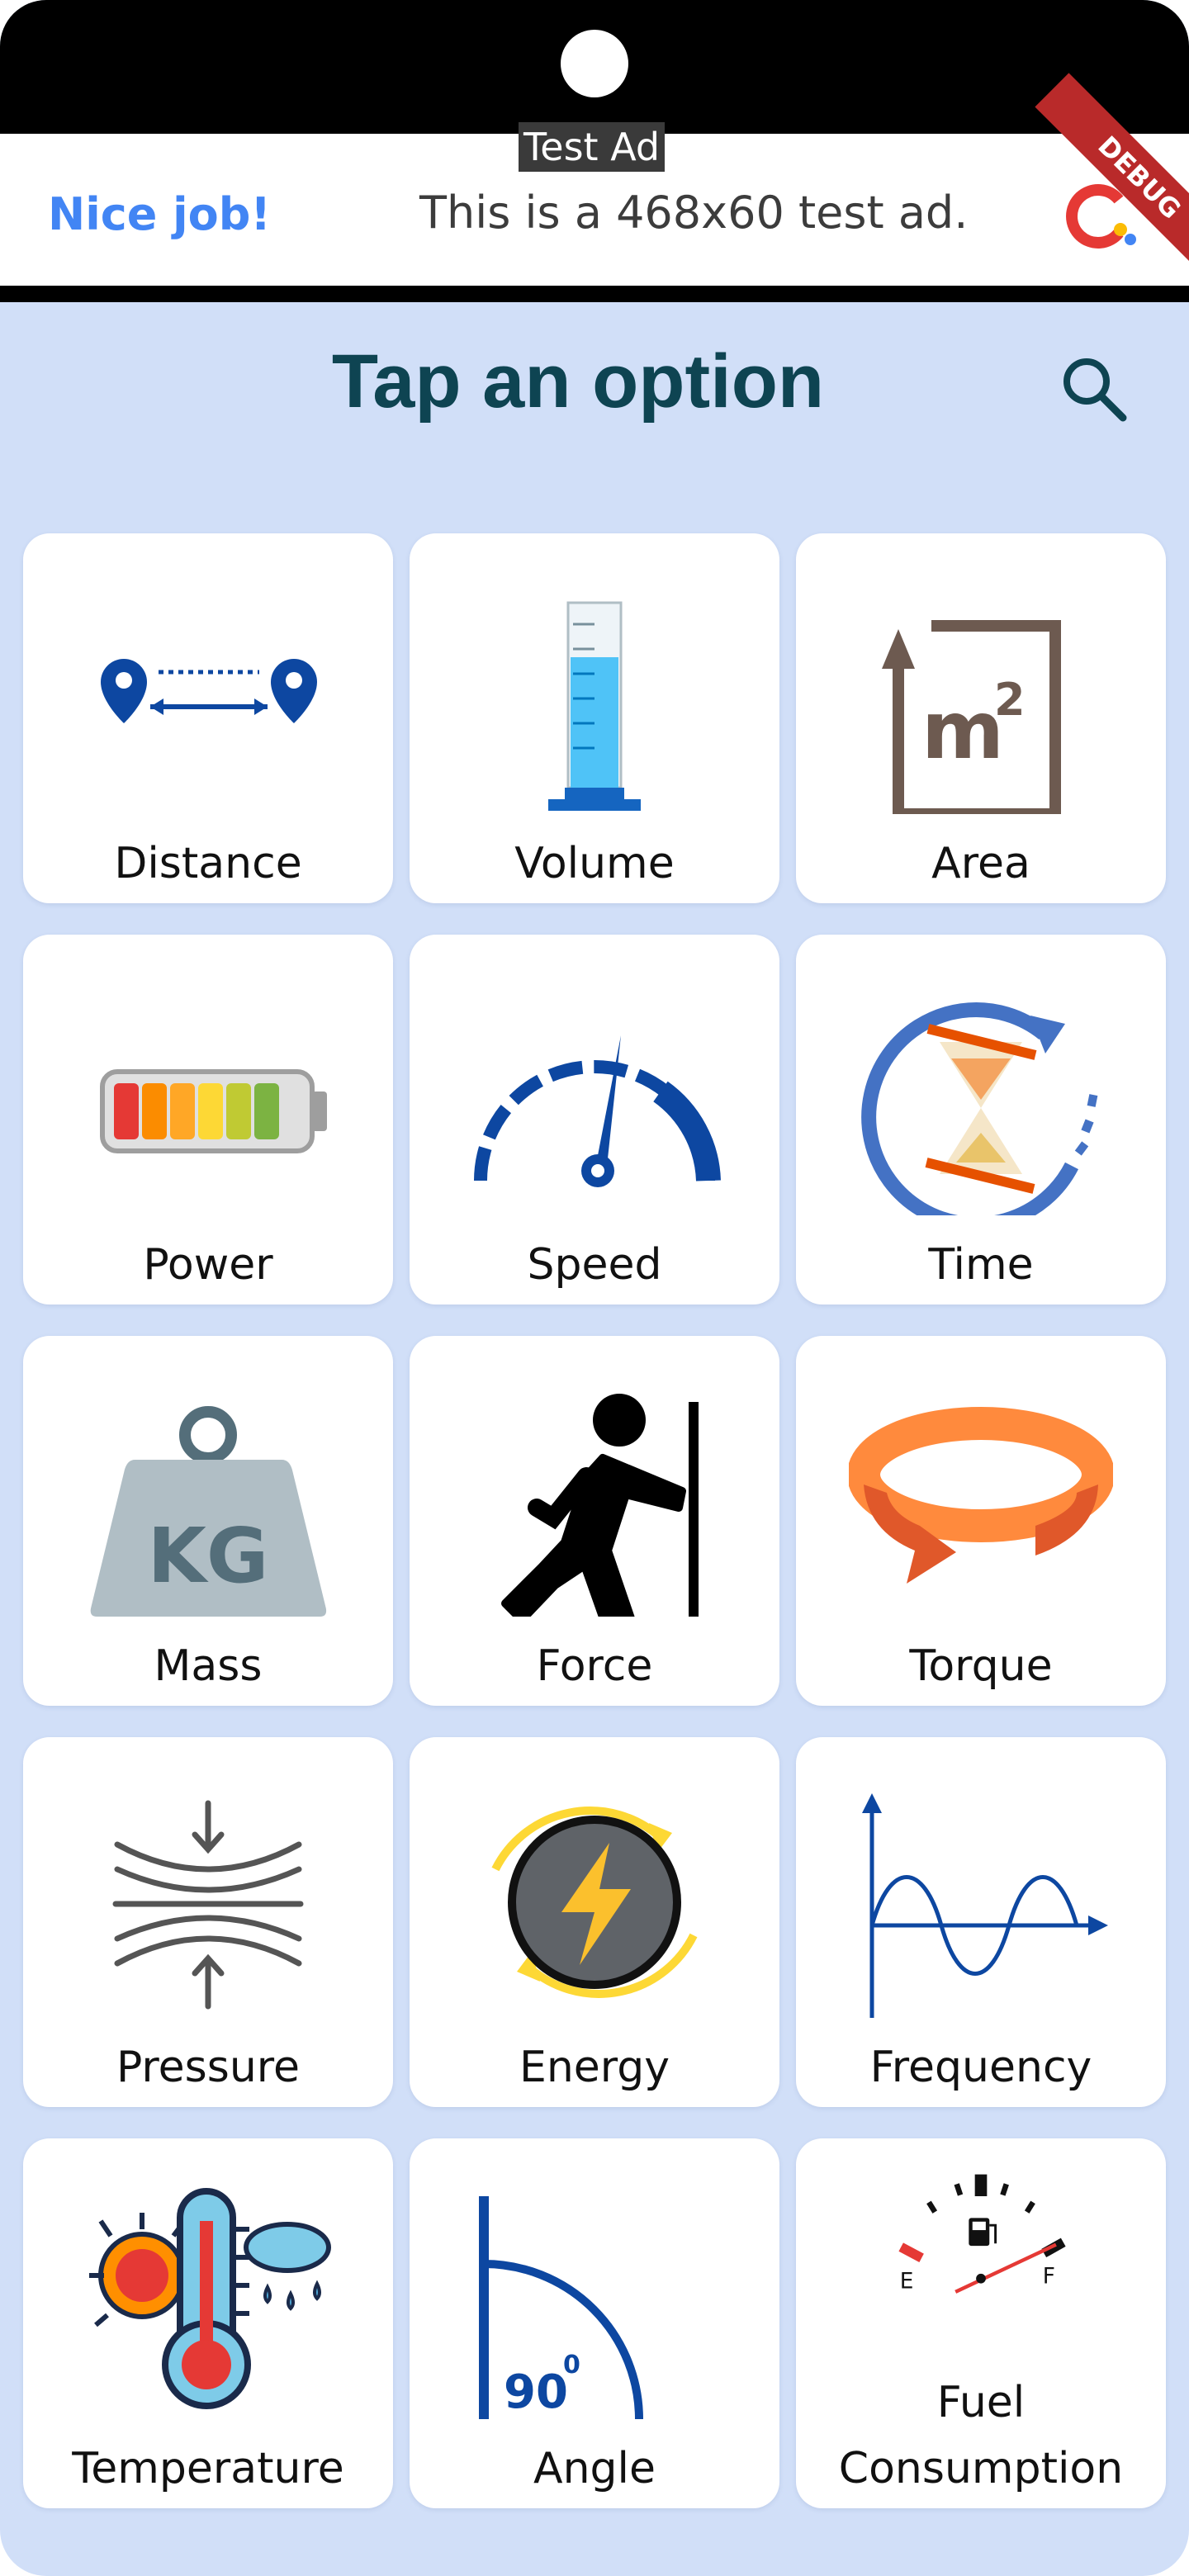  I want to click on option-speed: Speed, so click(594, 1120).